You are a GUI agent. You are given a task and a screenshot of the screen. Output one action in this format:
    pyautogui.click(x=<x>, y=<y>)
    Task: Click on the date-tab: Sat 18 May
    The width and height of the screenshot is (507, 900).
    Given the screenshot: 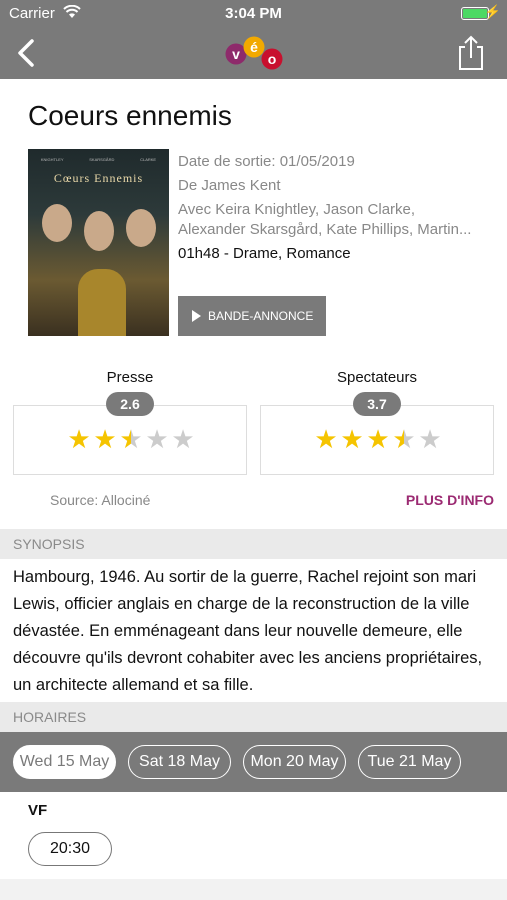 What is the action you would take?
    pyautogui.click(x=179, y=762)
    